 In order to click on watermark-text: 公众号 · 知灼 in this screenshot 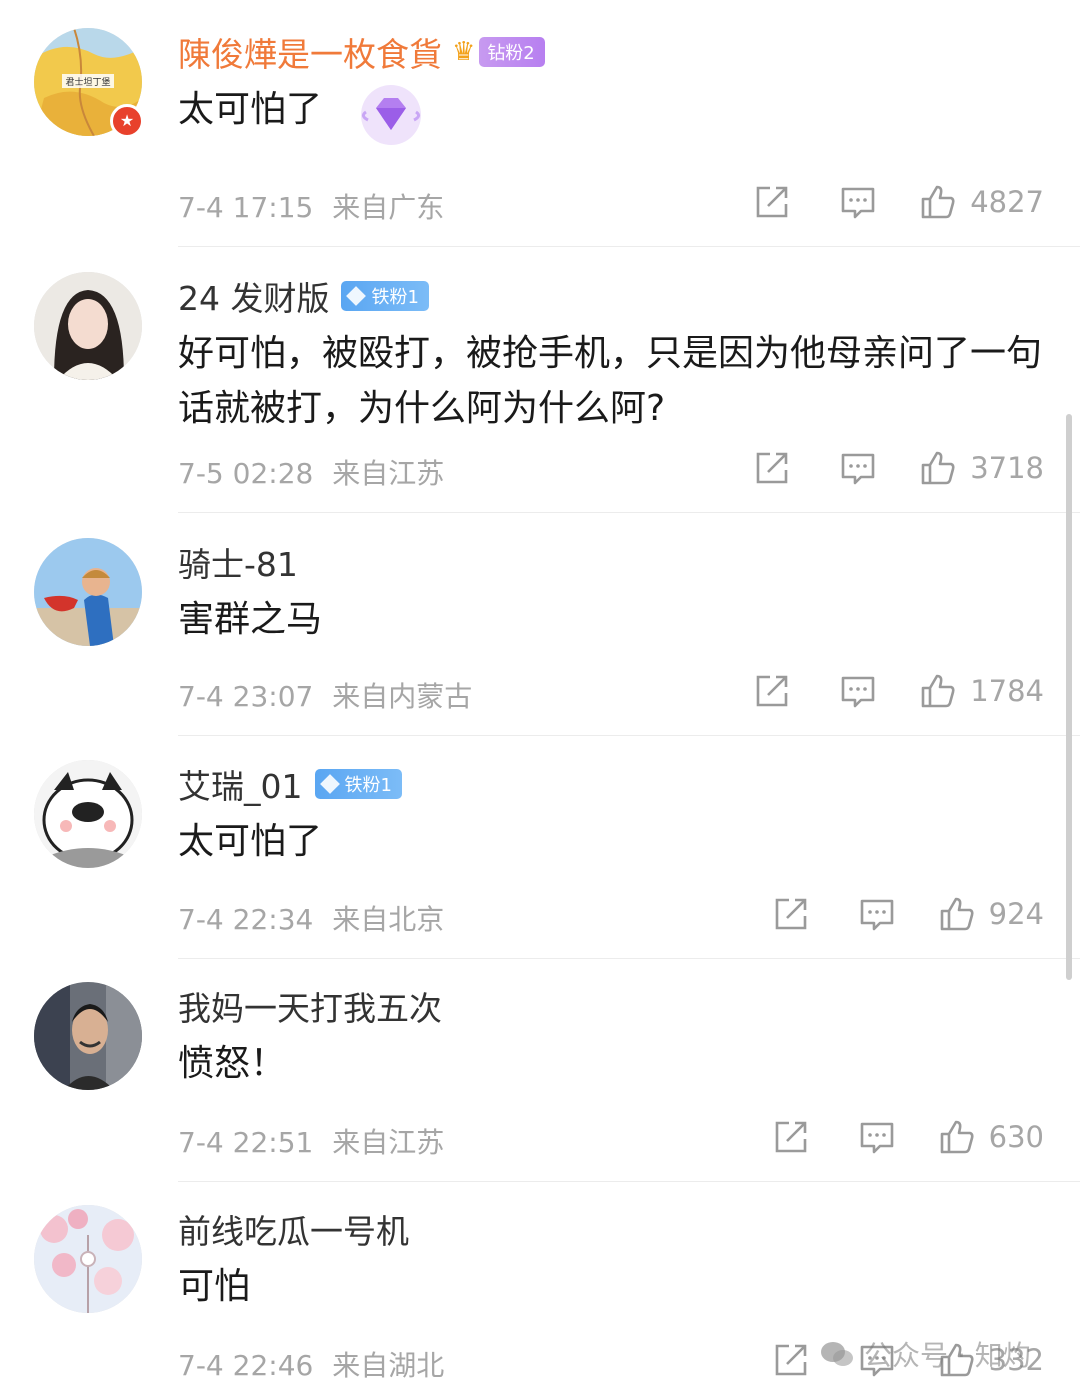, I will do `click(947, 1355)`.